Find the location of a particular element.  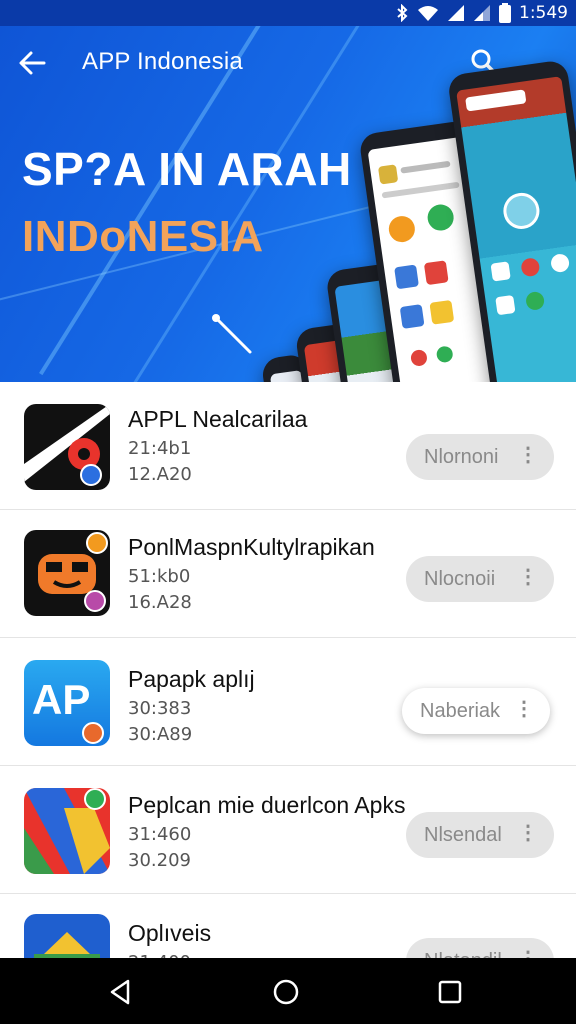

page-title: APP Indonesia is located at coordinates (162, 61).